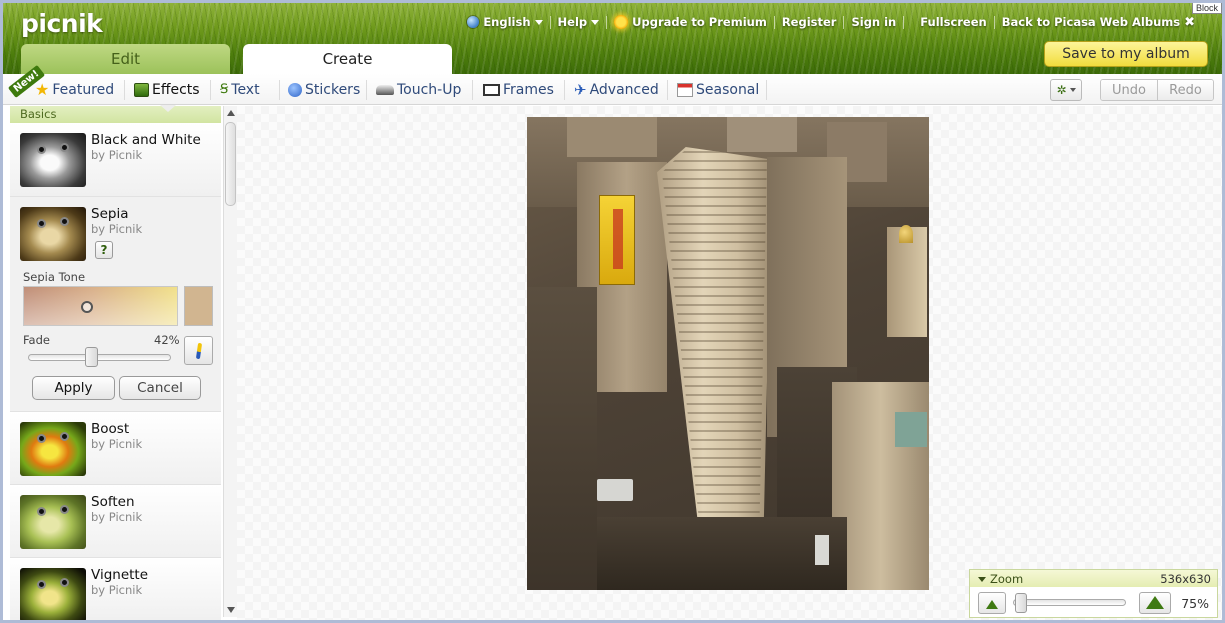  I want to click on tab-touch-up: Touch-Up, so click(418, 89).